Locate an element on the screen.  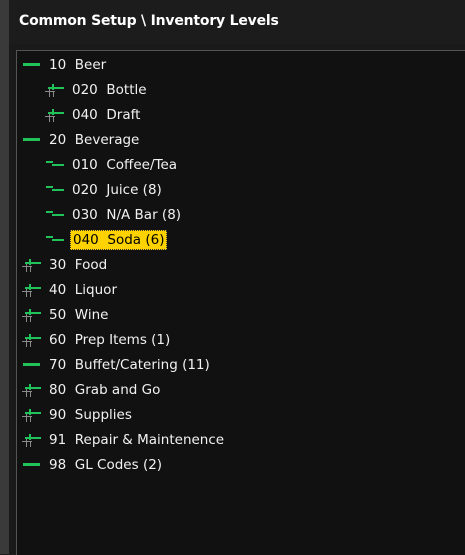
tree-node-label: 30 Food is located at coordinates (78, 265).